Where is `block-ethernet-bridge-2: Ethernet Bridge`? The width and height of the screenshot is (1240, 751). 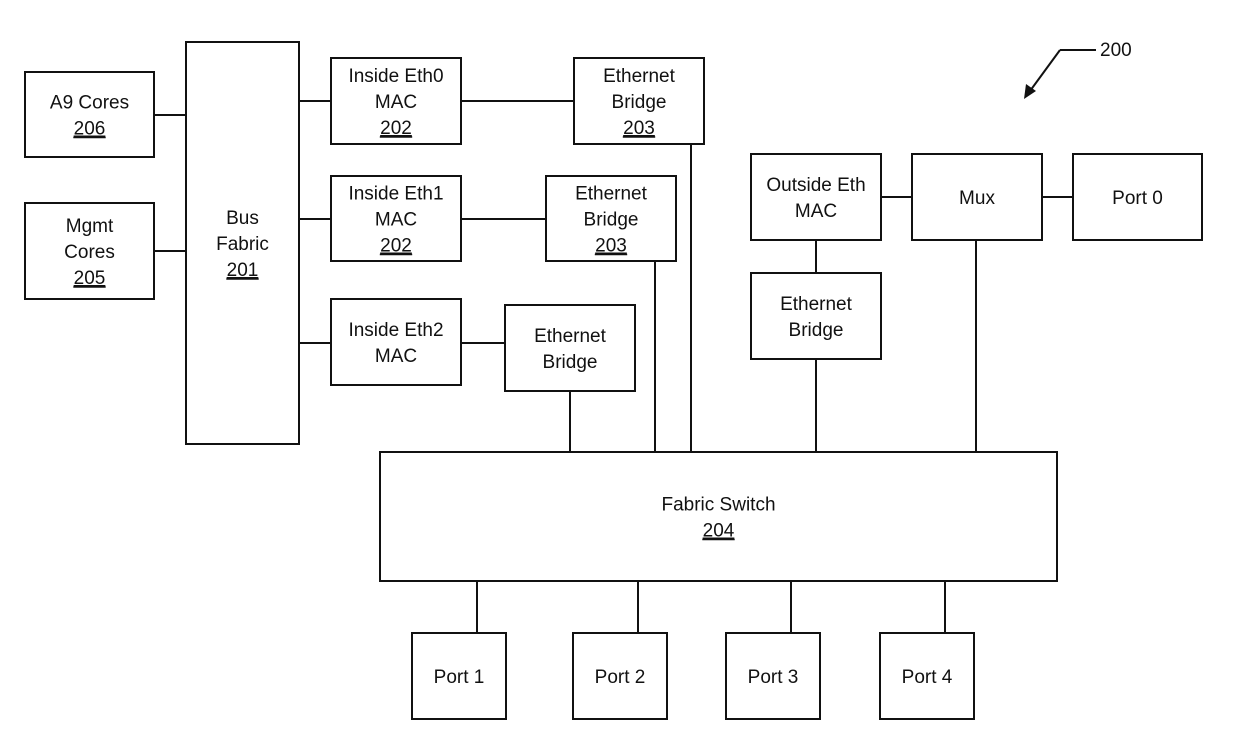
block-ethernet-bridge-2: Ethernet Bridge is located at coordinates (570, 348).